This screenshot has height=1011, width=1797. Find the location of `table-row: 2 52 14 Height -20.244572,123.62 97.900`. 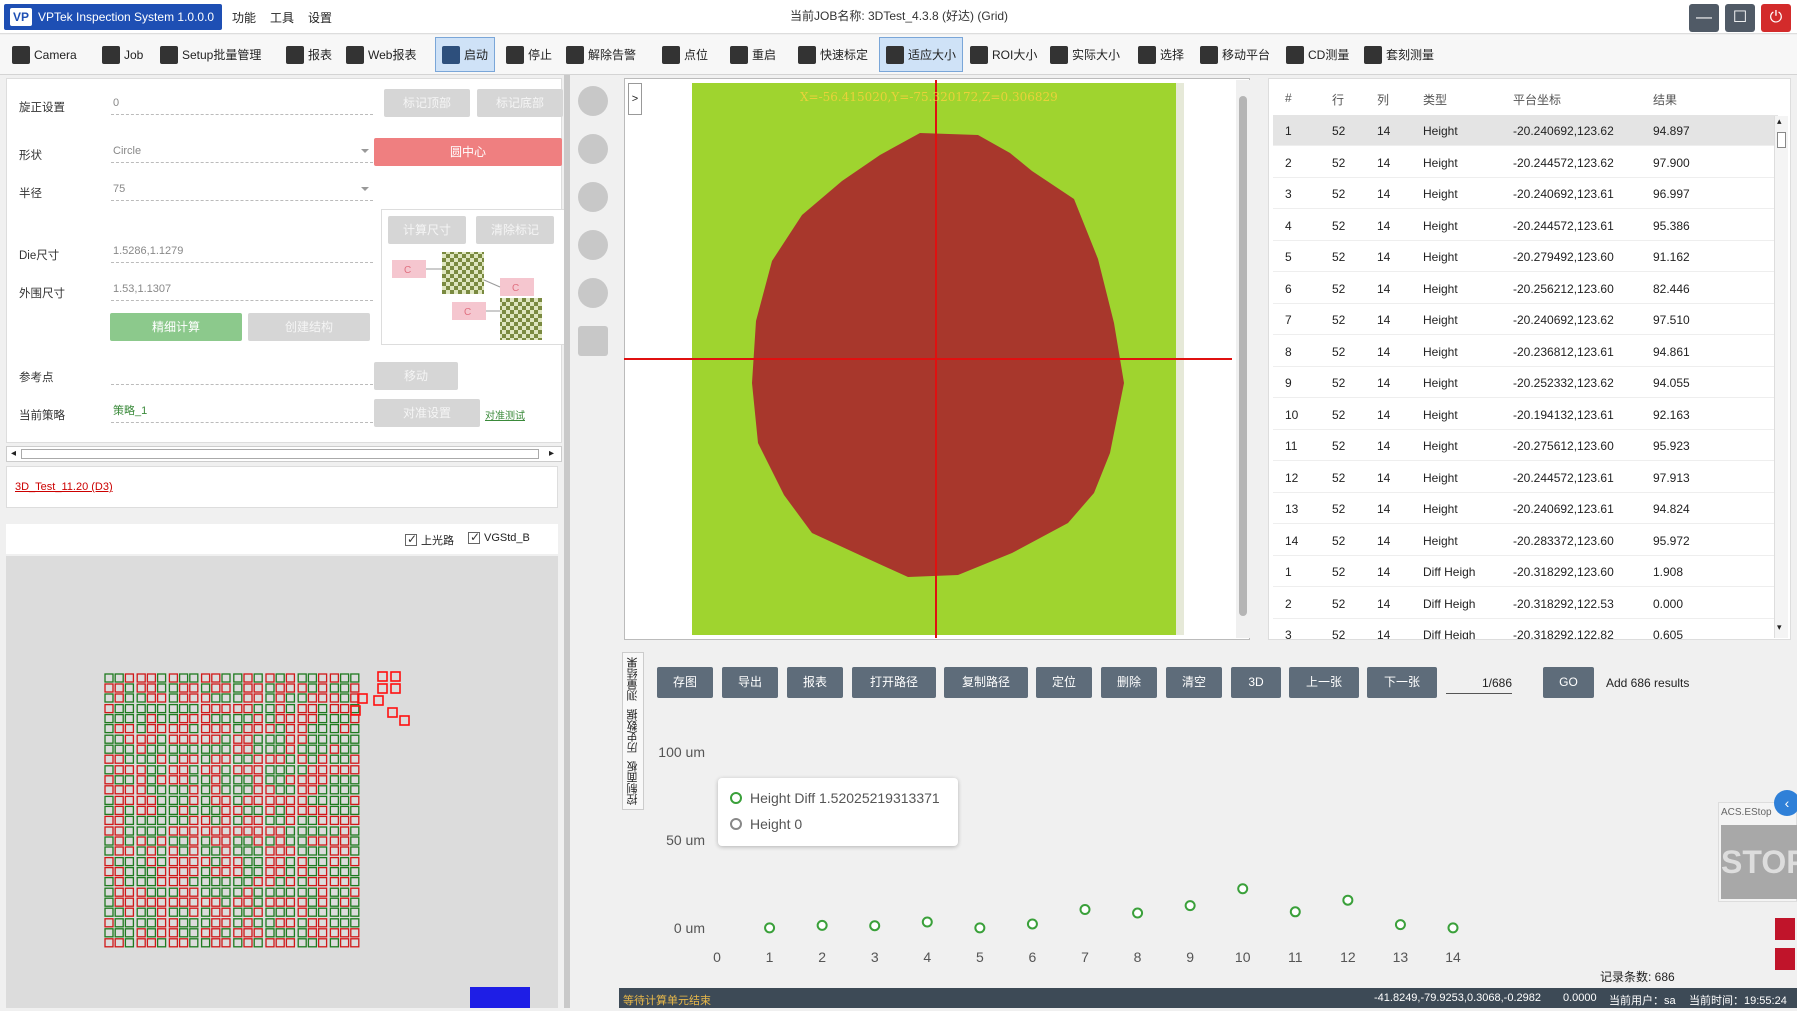

table-row: 2 52 14 Height -20.244572,123.62 97.900 is located at coordinates (1525, 162).